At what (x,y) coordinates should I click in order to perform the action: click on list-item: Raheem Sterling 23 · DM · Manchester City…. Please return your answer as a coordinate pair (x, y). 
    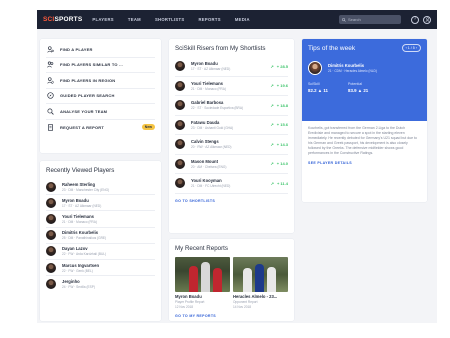
    Looking at the image, I should click on (100, 187).